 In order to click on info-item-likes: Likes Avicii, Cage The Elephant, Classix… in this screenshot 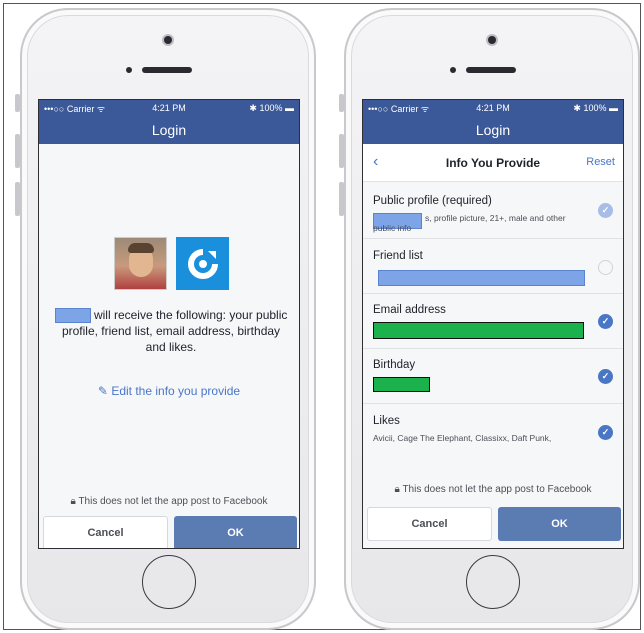, I will do `click(493, 438)`.